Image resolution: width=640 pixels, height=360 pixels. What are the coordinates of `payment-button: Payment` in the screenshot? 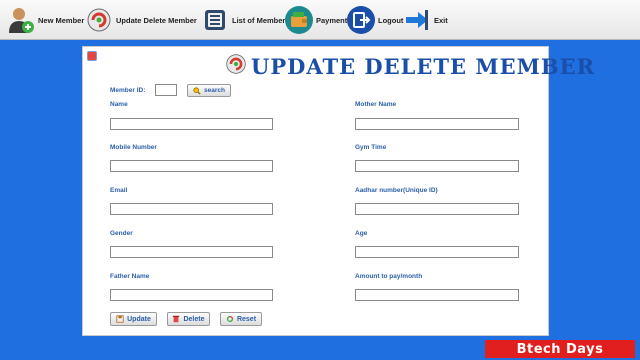 It's located at (315, 20).